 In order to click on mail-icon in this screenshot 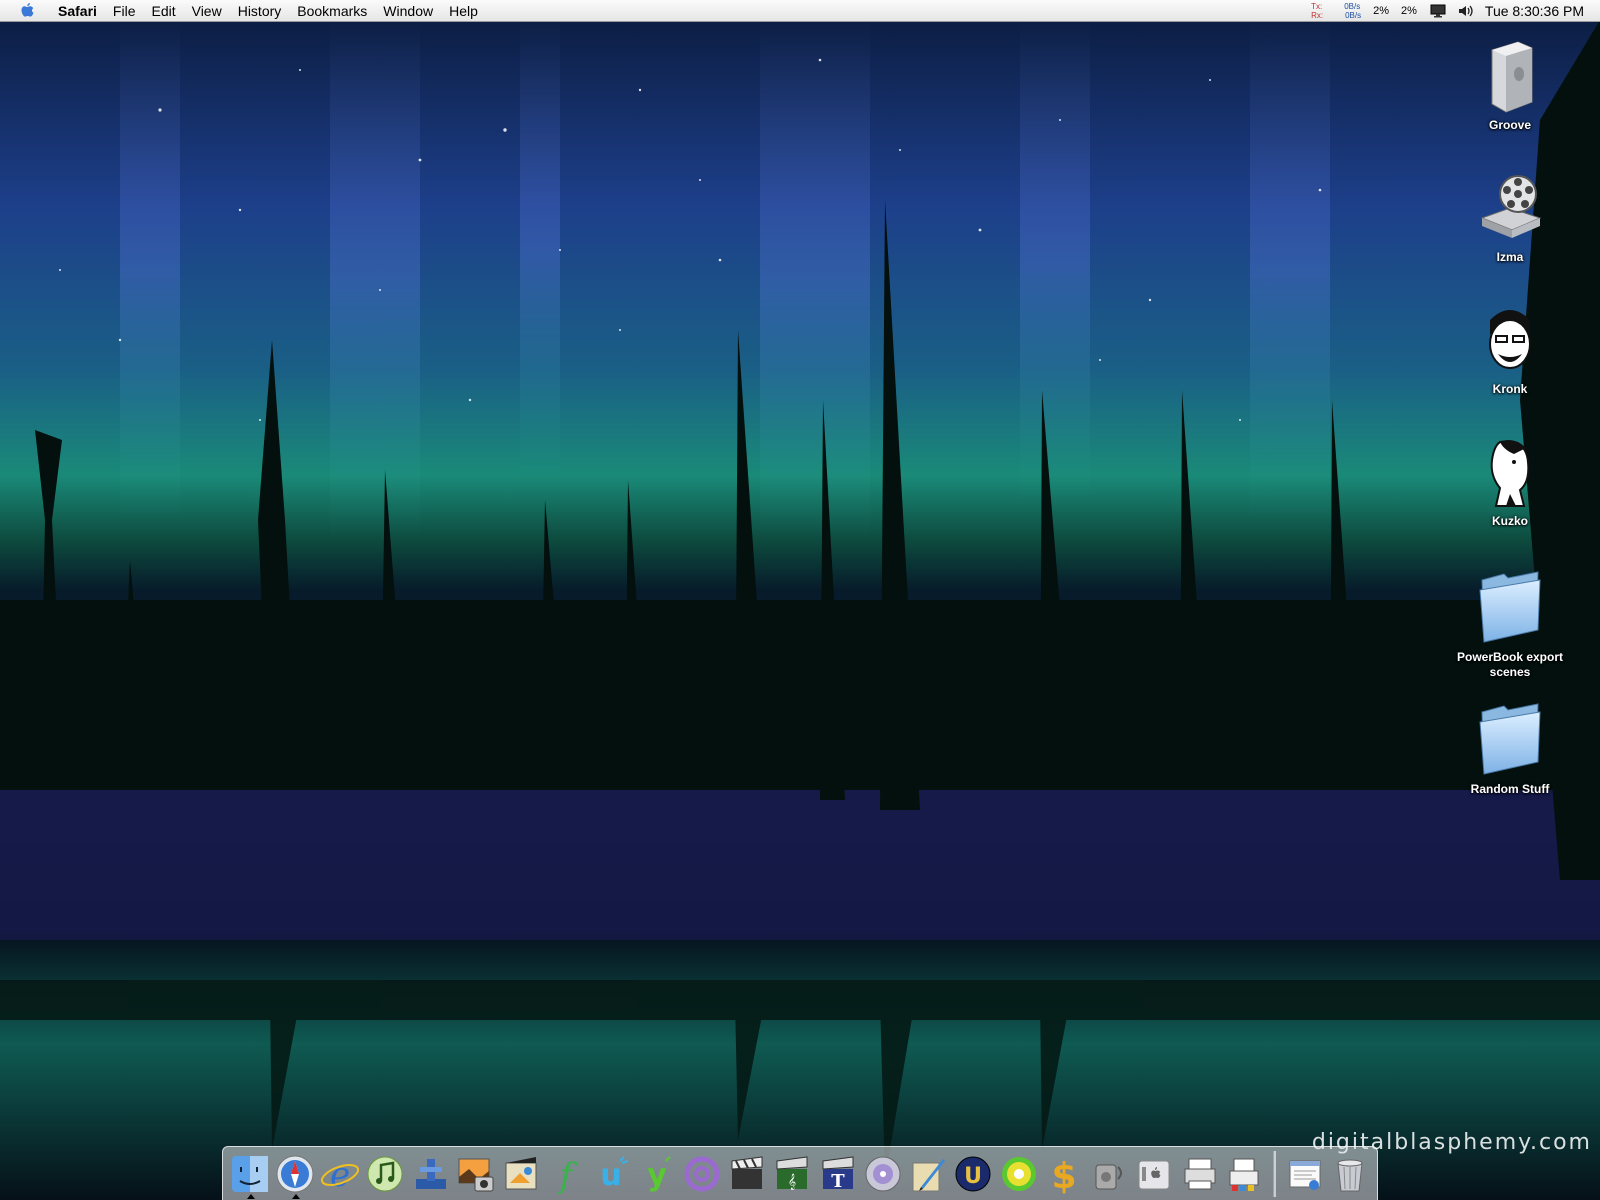, I will do `click(701, 1174)`.